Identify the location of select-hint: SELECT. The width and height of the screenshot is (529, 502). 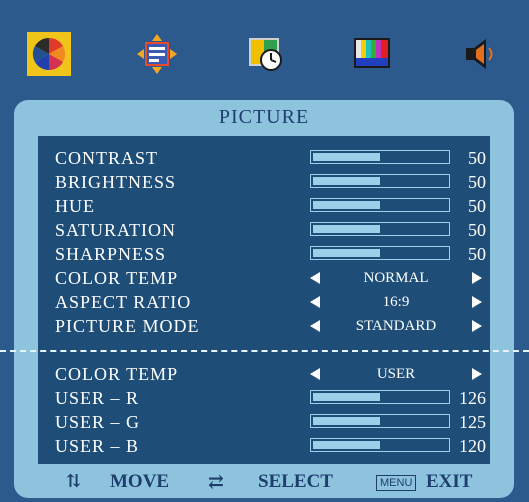
(295, 481).